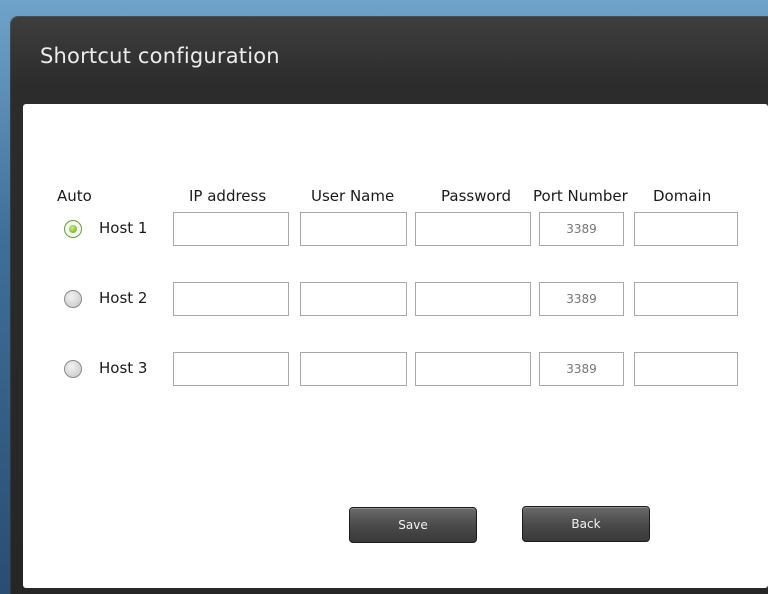  Describe the element at coordinates (686, 229) in the screenshot. I see `host-1-domain-input` at that location.